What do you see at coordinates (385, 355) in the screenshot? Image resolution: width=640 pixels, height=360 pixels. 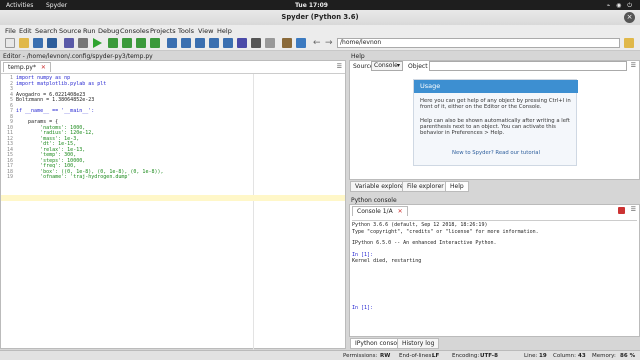 I see `permissions-value: RW` at bounding box center [385, 355].